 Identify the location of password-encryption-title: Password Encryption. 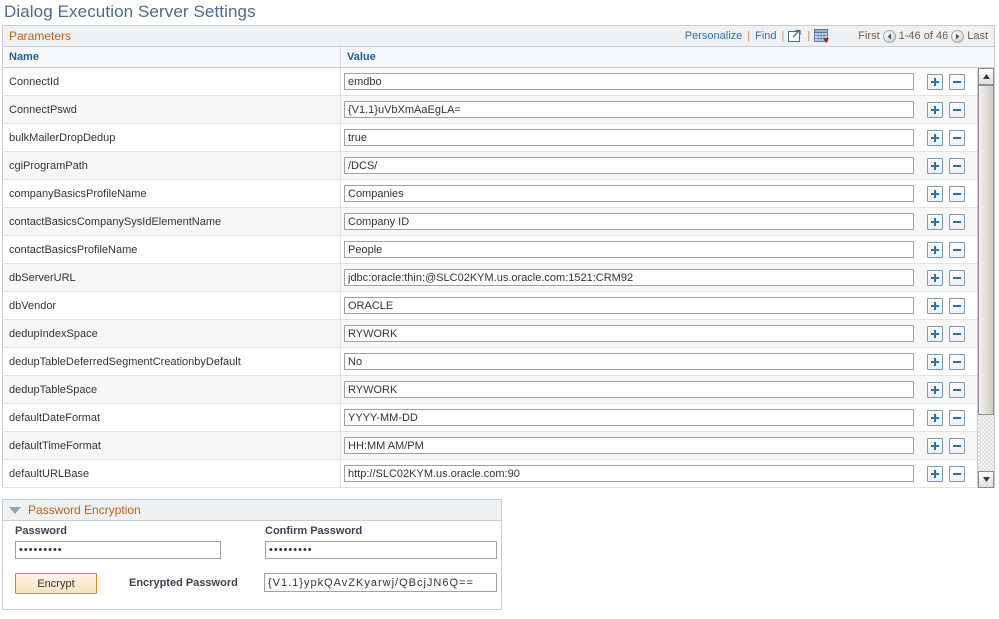
(84, 510).